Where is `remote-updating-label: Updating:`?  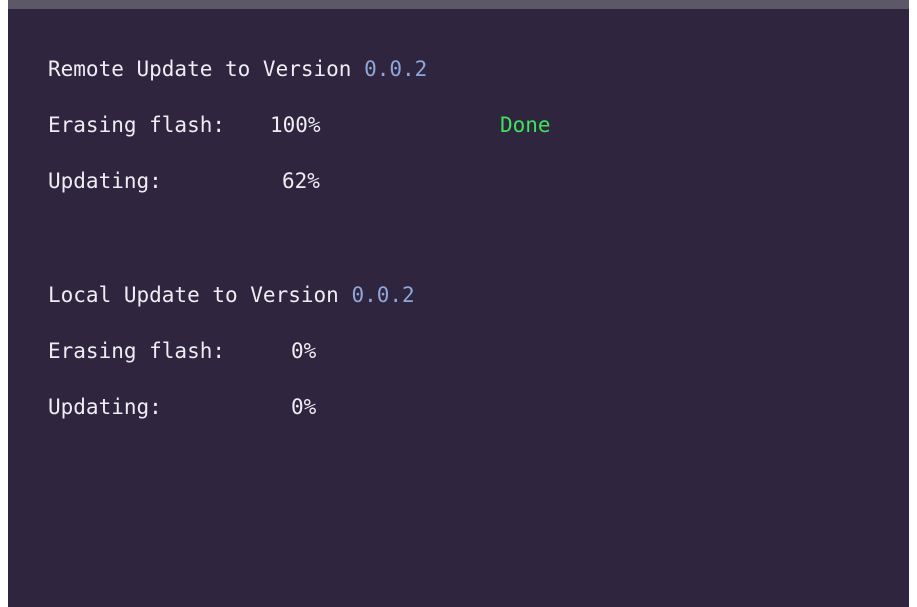
remote-updating-label: Updating: is located at coordinates (105, 181).